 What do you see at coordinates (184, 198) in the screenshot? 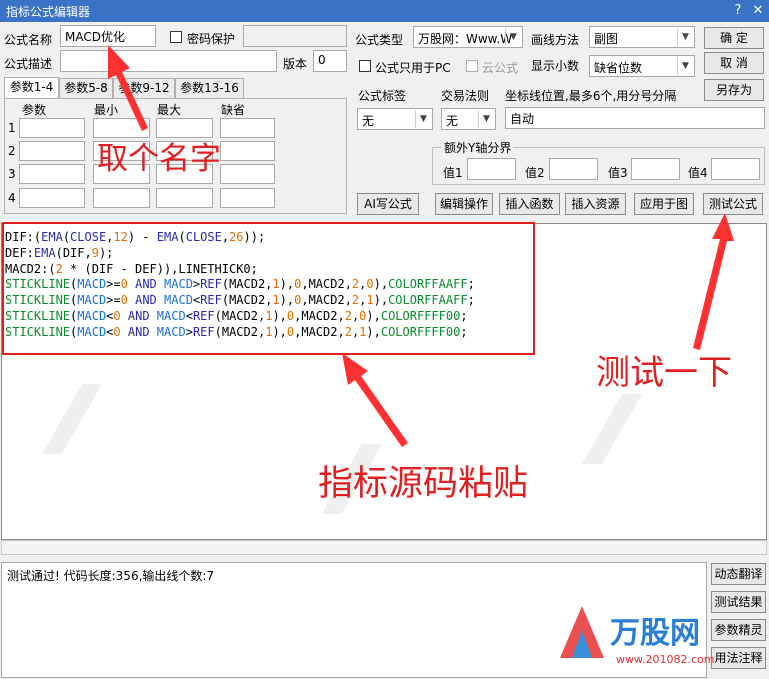
I see `param-4-max` at bounding box center [184, 198].